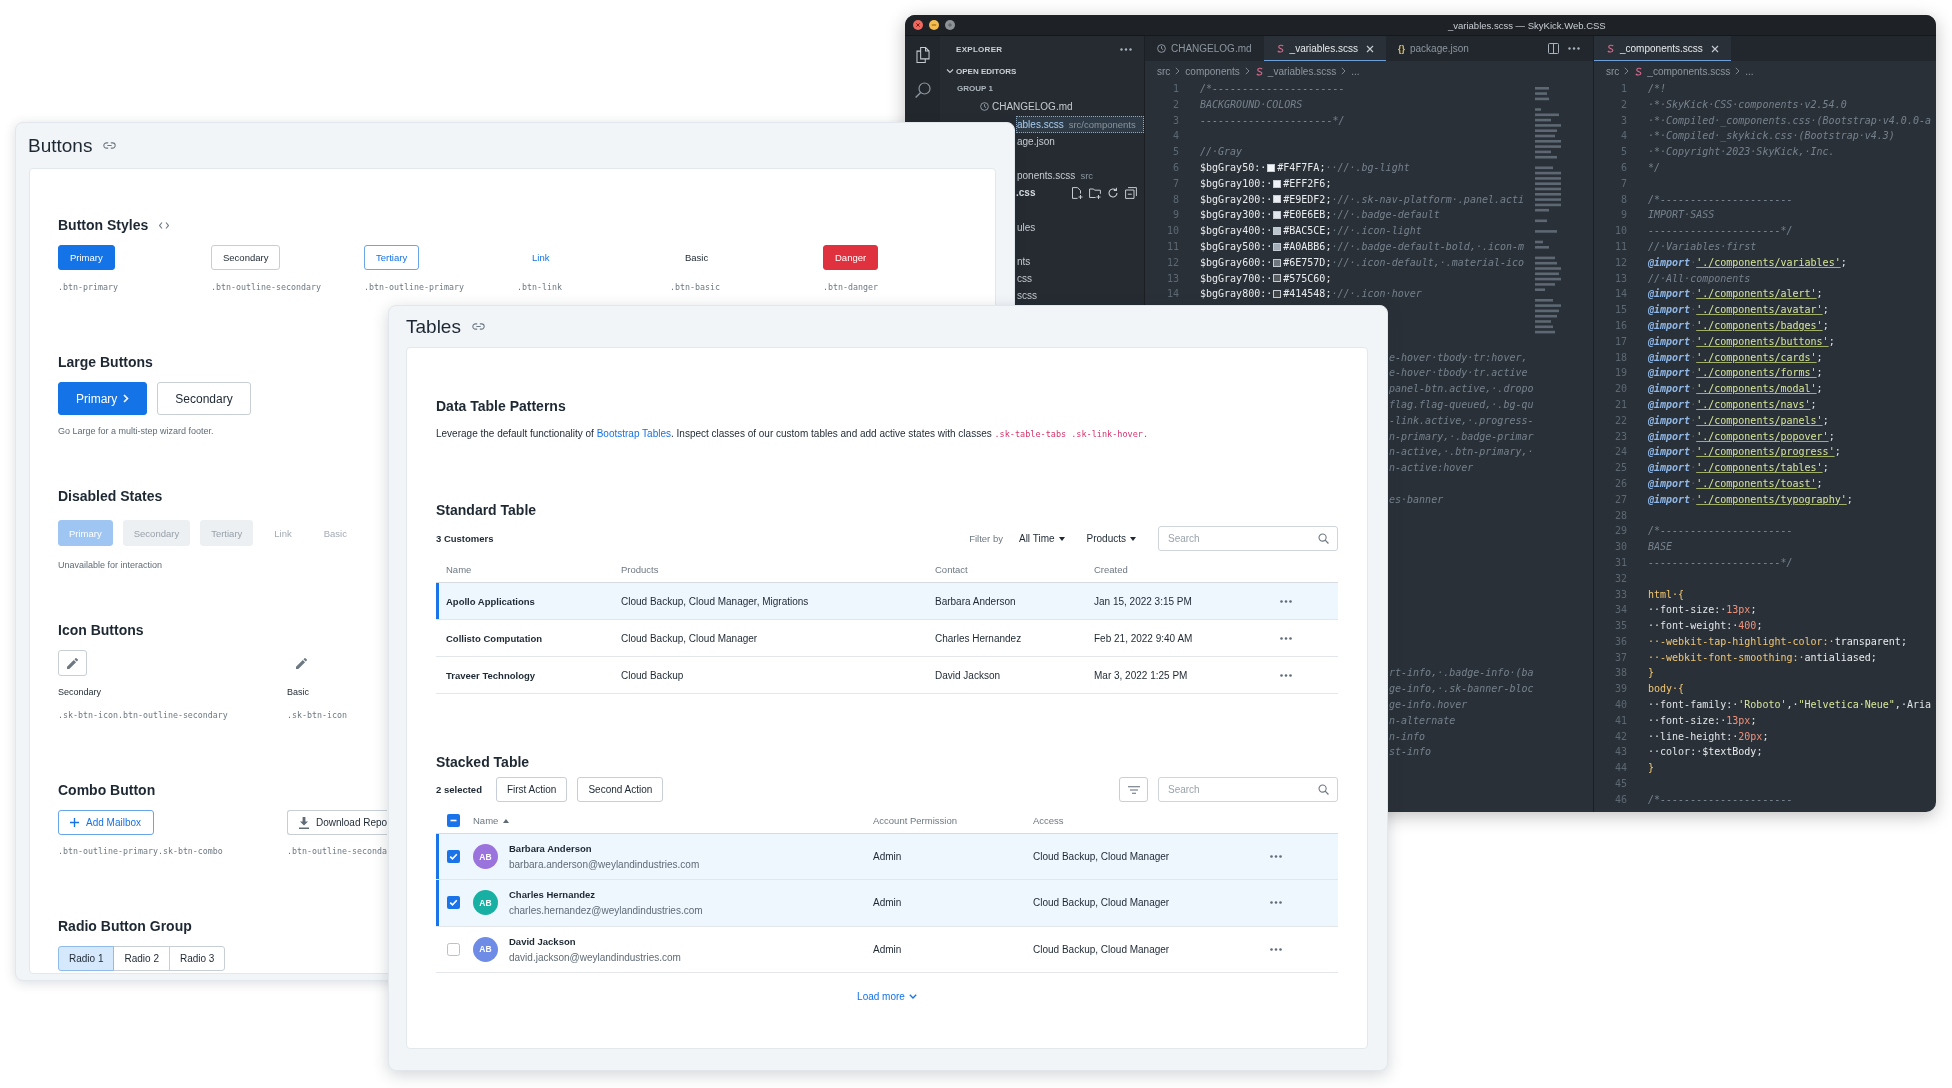 The height and width of the screenshot is (1088, 1952). Describe the element at coordinates (1172, 231) in the screenshot. I see `line-number: 10` at that location.